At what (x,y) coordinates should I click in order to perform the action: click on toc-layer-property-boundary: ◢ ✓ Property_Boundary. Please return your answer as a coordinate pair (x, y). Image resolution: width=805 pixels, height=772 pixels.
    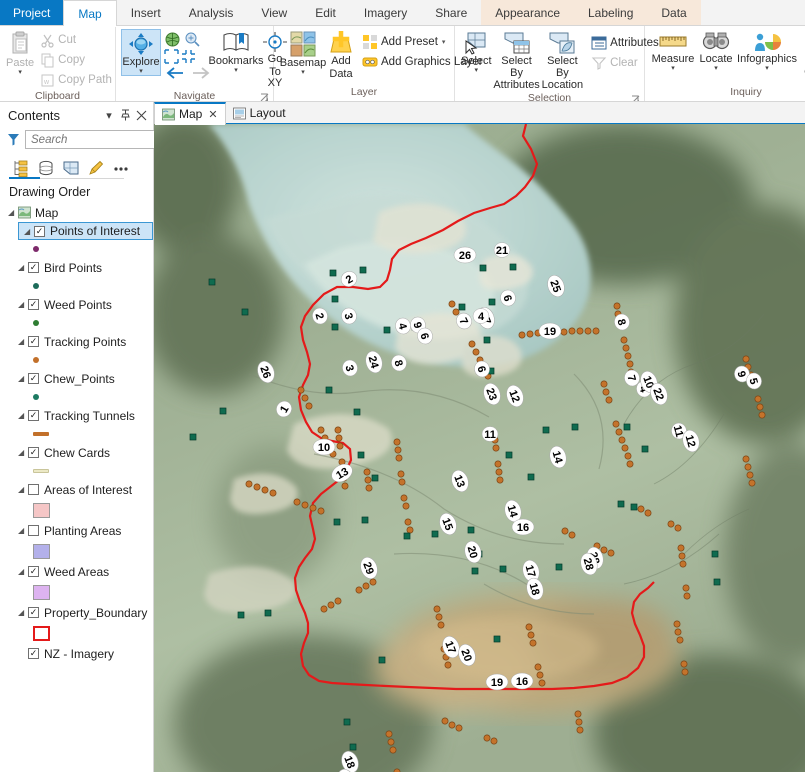
    Looking at the image, I should click on (76, 612).